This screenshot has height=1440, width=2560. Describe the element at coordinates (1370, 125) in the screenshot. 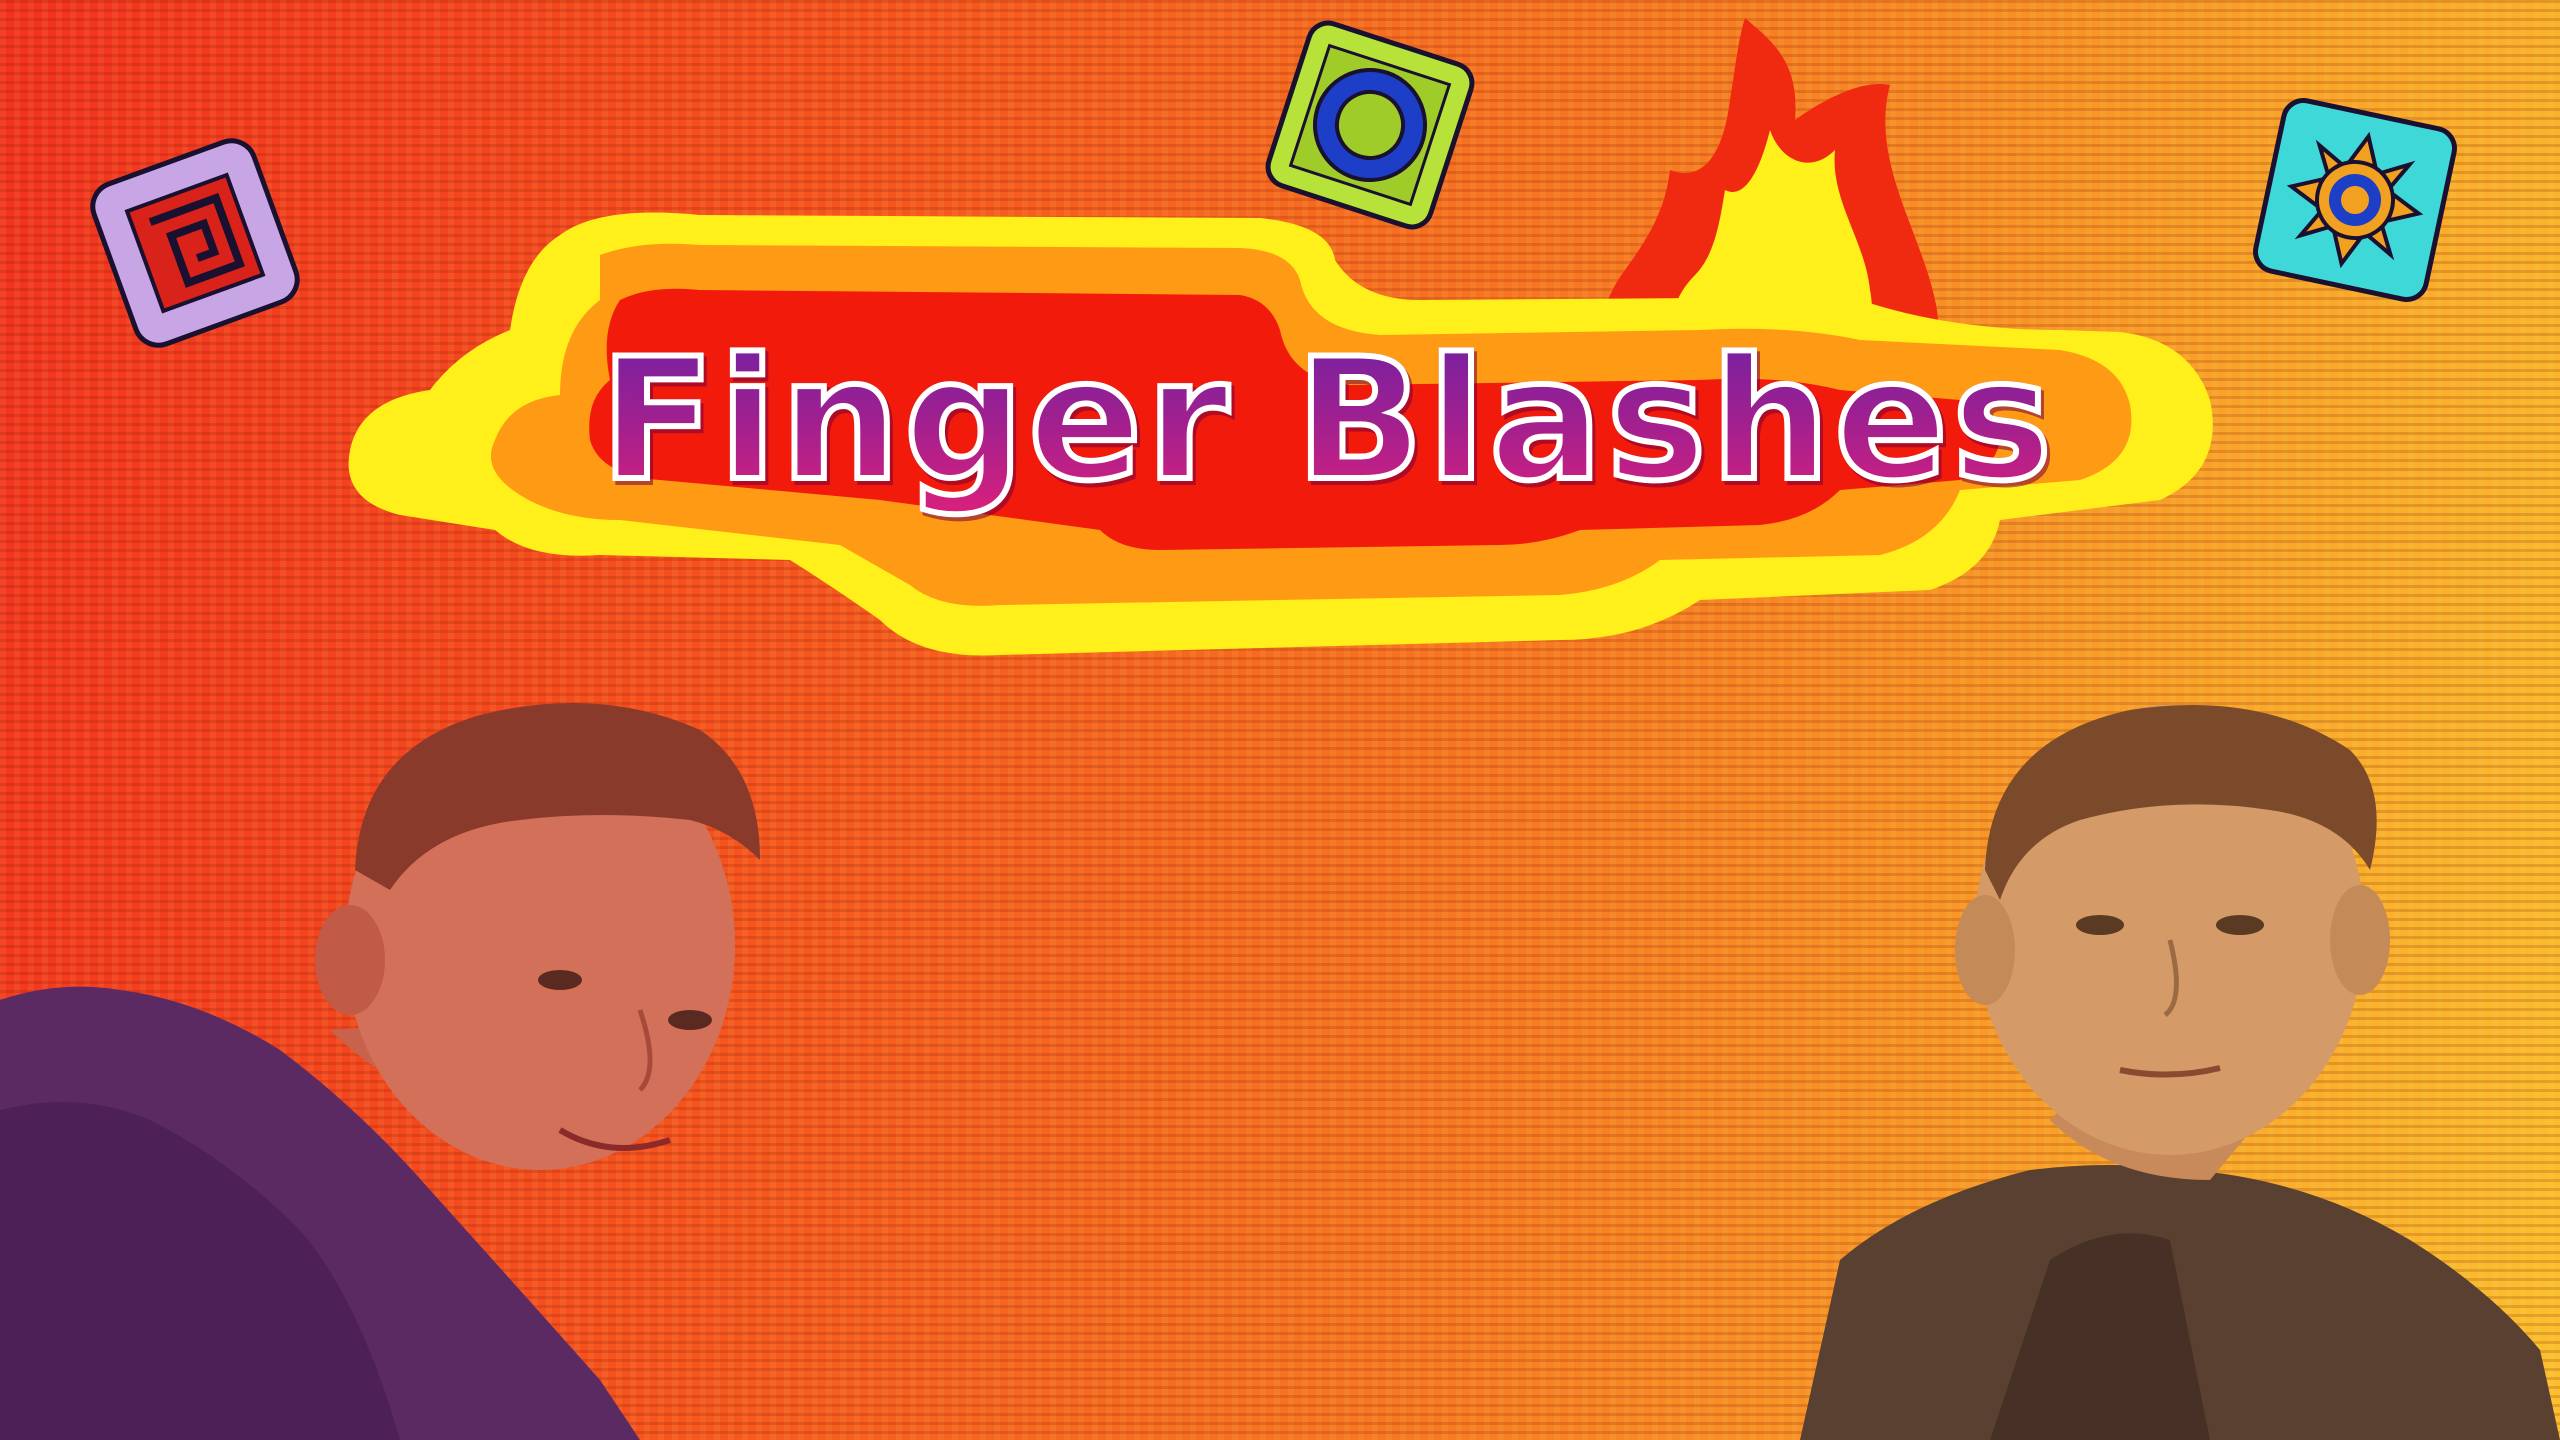

I see `ring-icon` at that location.